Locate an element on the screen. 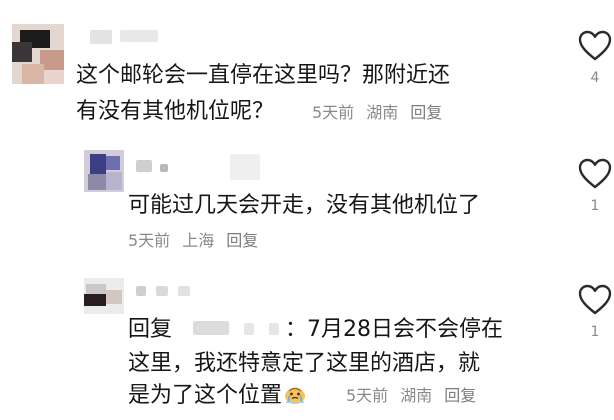 Image resolution: width=614 pixels, height=420 pixels. comment-meta: 5天前 上海 回复 is located at coordinates (193, 241).